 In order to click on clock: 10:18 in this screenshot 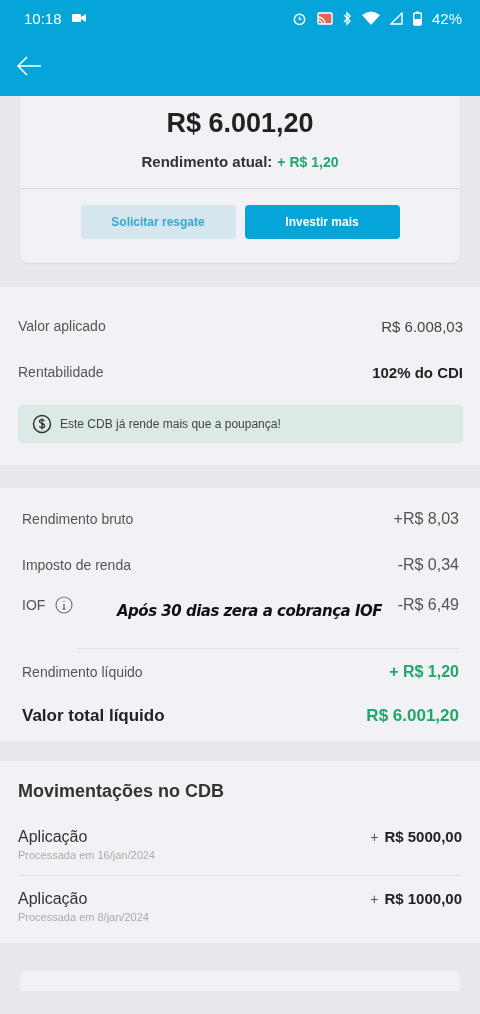, I will do `click(43, 18)`.